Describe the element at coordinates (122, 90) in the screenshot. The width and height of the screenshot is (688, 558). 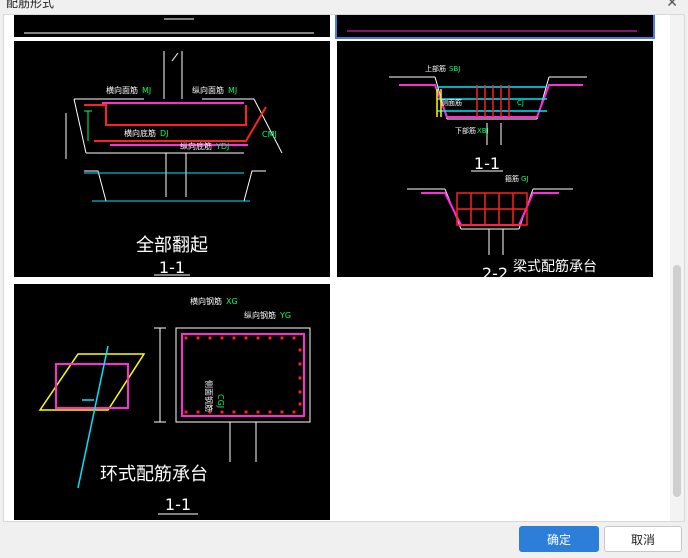
I see `label-transverse-top: 横向面筋` at that location.